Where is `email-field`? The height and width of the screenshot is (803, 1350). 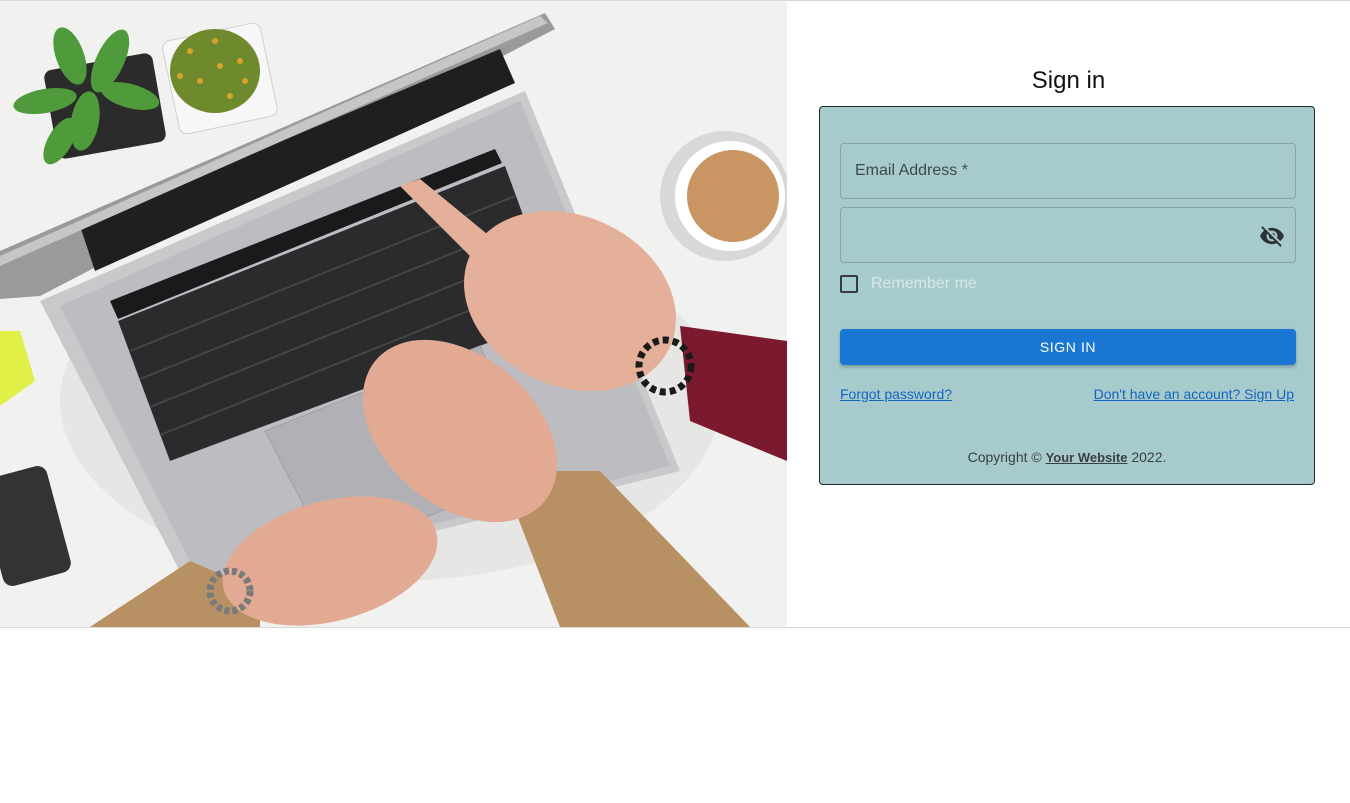 email-field is located at coordinates (1068, 171).